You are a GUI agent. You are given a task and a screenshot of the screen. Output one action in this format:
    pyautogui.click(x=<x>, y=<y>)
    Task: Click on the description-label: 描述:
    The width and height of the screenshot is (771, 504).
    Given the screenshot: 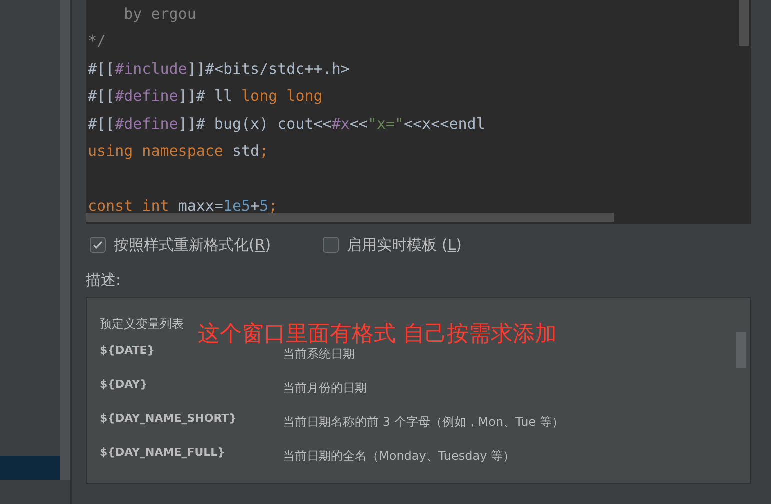 What is the action you would take?
    pyautogui.click(x=104, y=280)
    